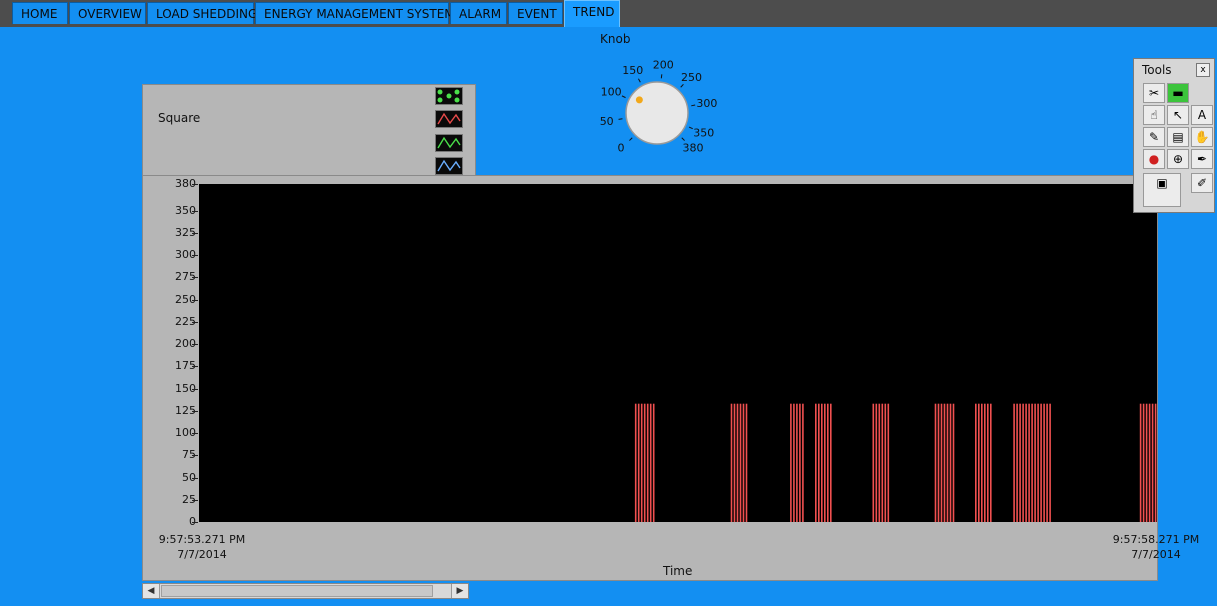 This screenshot has width=1217, height=606. Describe the element at coordinates (620, 148) in the screenshot. I see `knob-scale-label: 0` at that location.